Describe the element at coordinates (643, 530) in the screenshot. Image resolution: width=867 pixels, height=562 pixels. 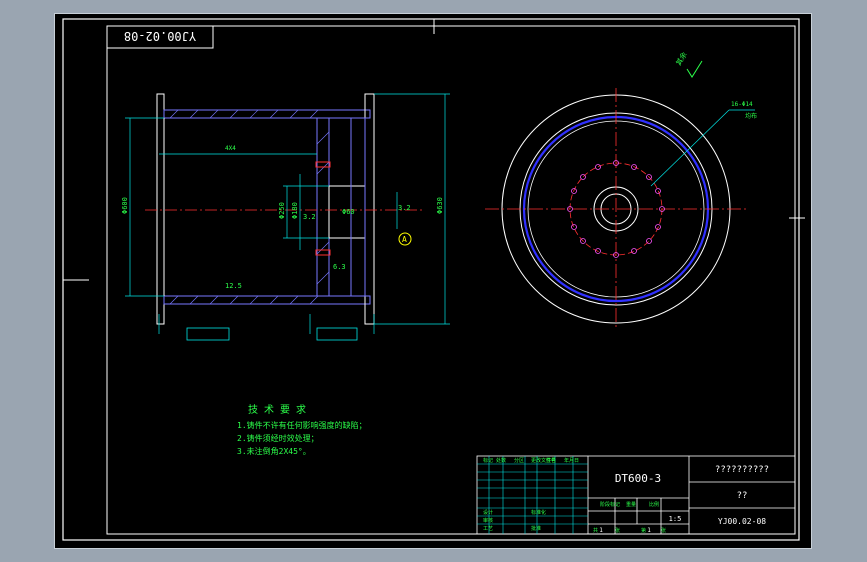
I see `title-block-label: 第` at that location.